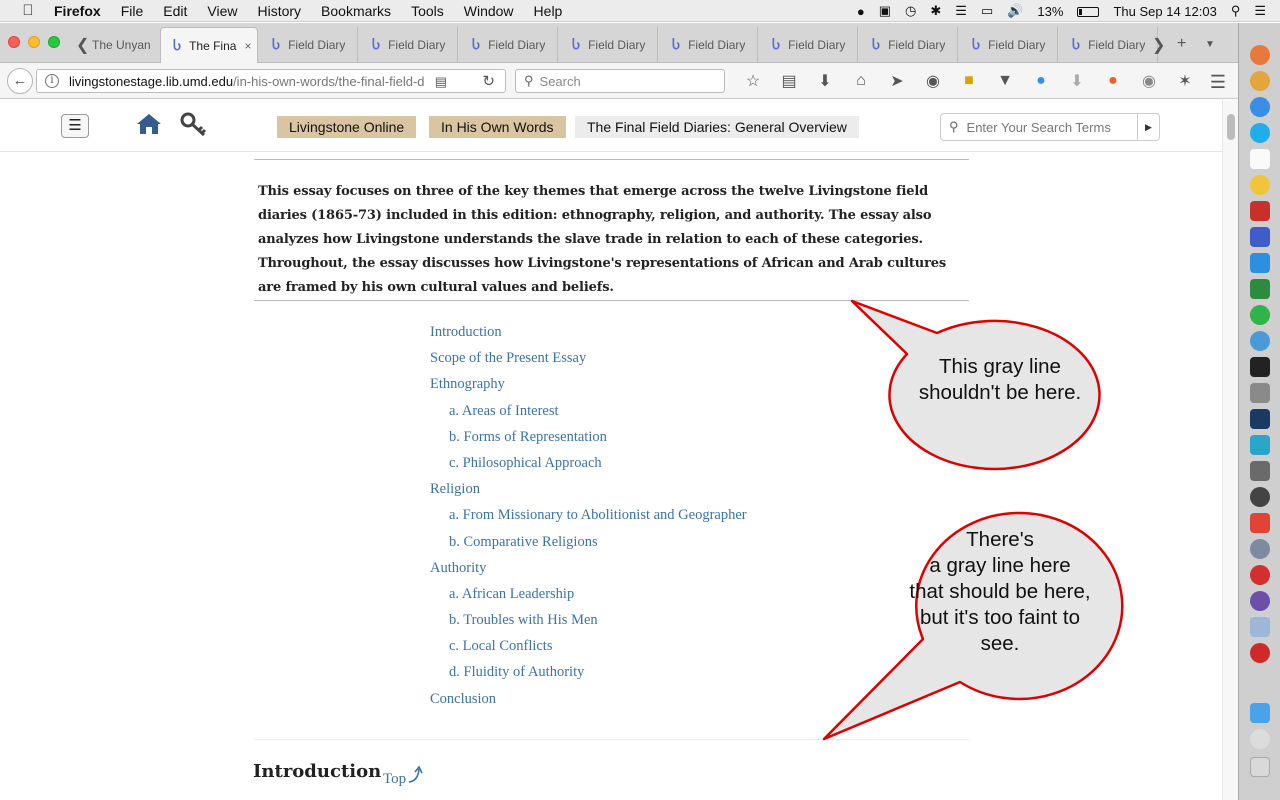 This screenshot has height=800, width=1280. Describe the element at coordinates (1260, 315) in the screenshot. I see `sync-icon` at that location.